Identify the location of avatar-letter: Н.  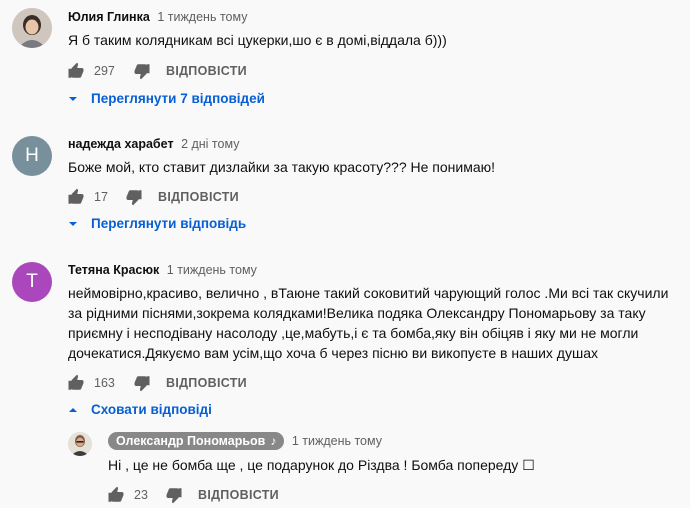
(32, 155).